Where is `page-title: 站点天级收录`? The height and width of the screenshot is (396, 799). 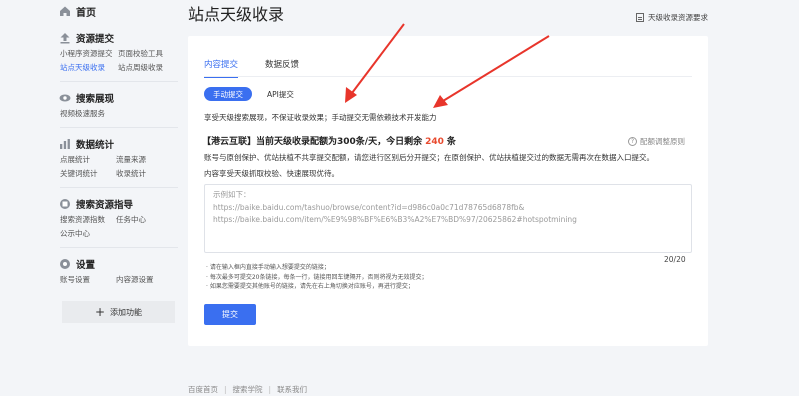
page-title: 站点天级收录 is located at coordinates (236, 14).